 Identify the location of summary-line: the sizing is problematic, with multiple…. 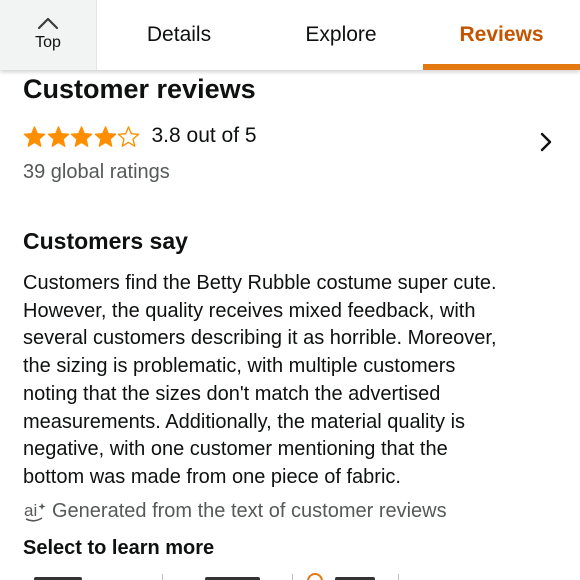
(239, 366).